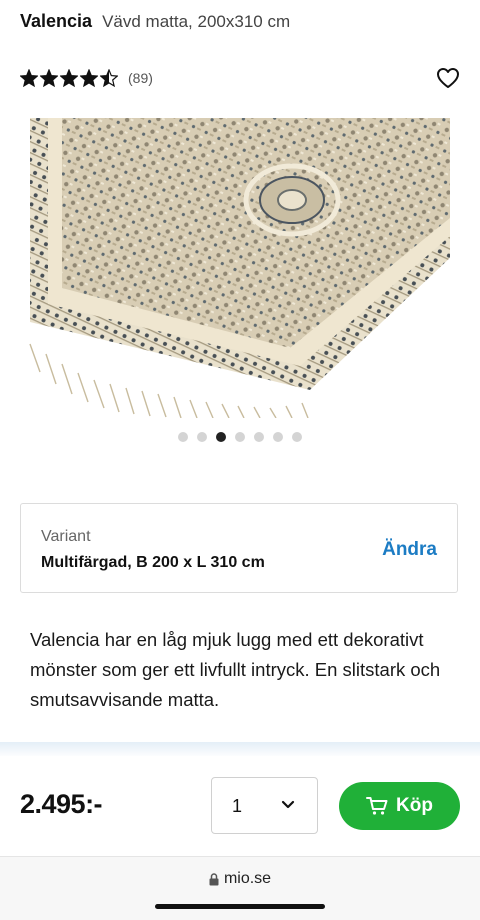 The image size is (480, 920). I want to click on home-indicator, so click(240, 906).